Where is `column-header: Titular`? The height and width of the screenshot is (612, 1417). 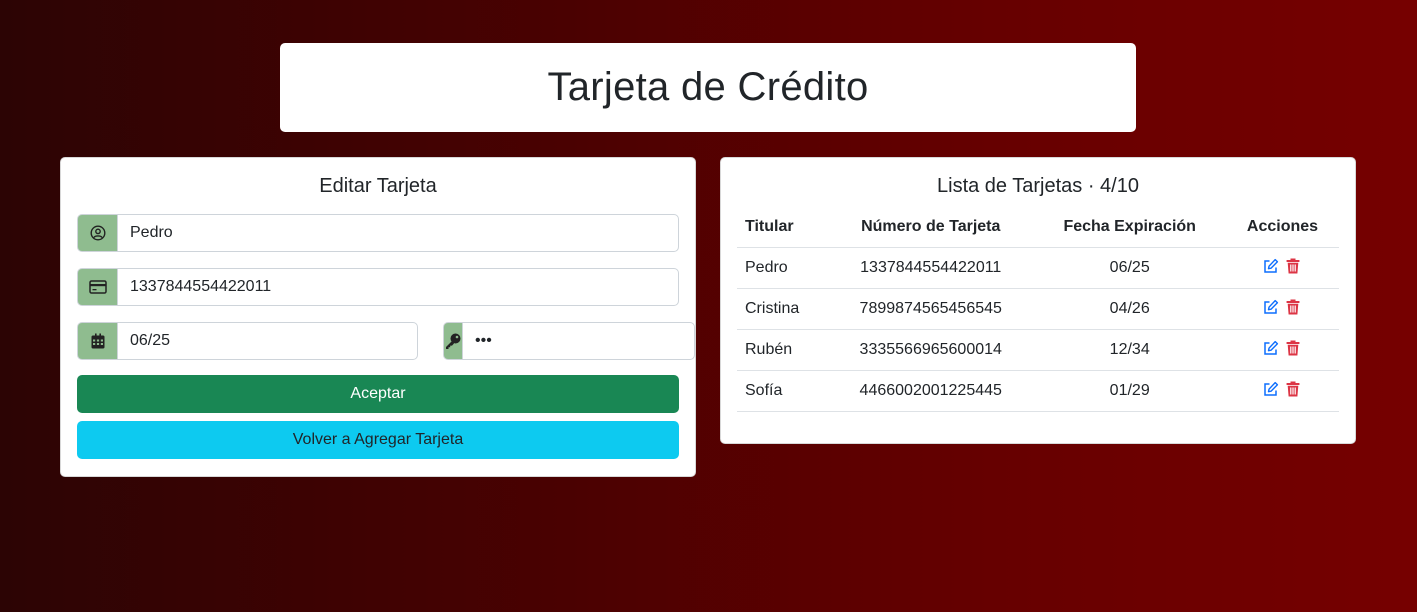
column-header: Titular is located at coordinates (783, 227).